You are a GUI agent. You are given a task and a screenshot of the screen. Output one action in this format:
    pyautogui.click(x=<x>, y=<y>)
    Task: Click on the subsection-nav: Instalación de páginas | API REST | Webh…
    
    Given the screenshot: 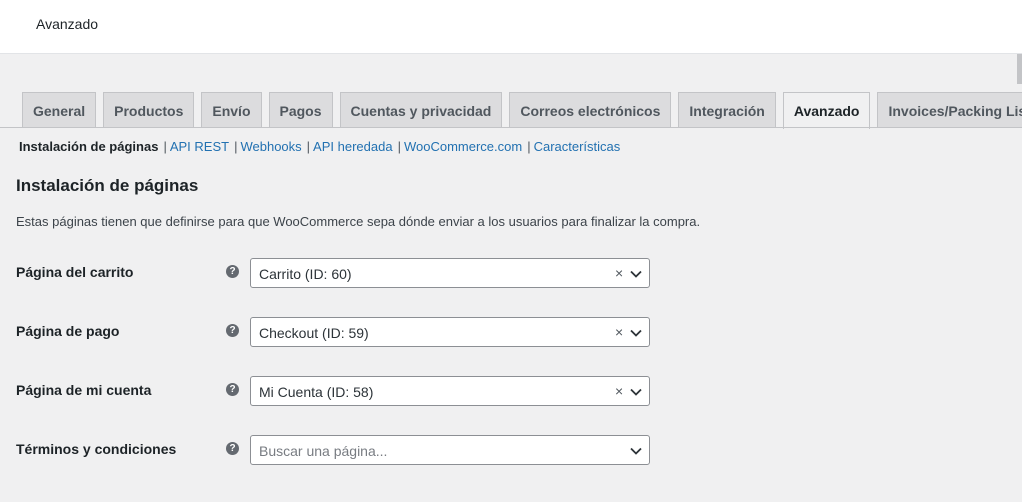 What is the action you would take?
    pyautogui.click(x=319, y=146)
    